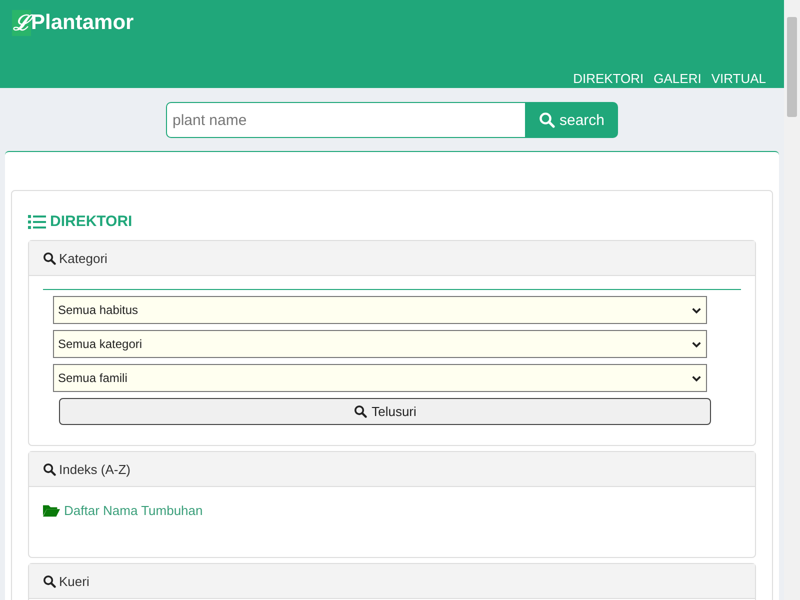 The height and width of the screenshot is (600, 800). Describe the element at coordinates (83, 258) in the screenshot. I see `panel-title: Kategori` at that location.